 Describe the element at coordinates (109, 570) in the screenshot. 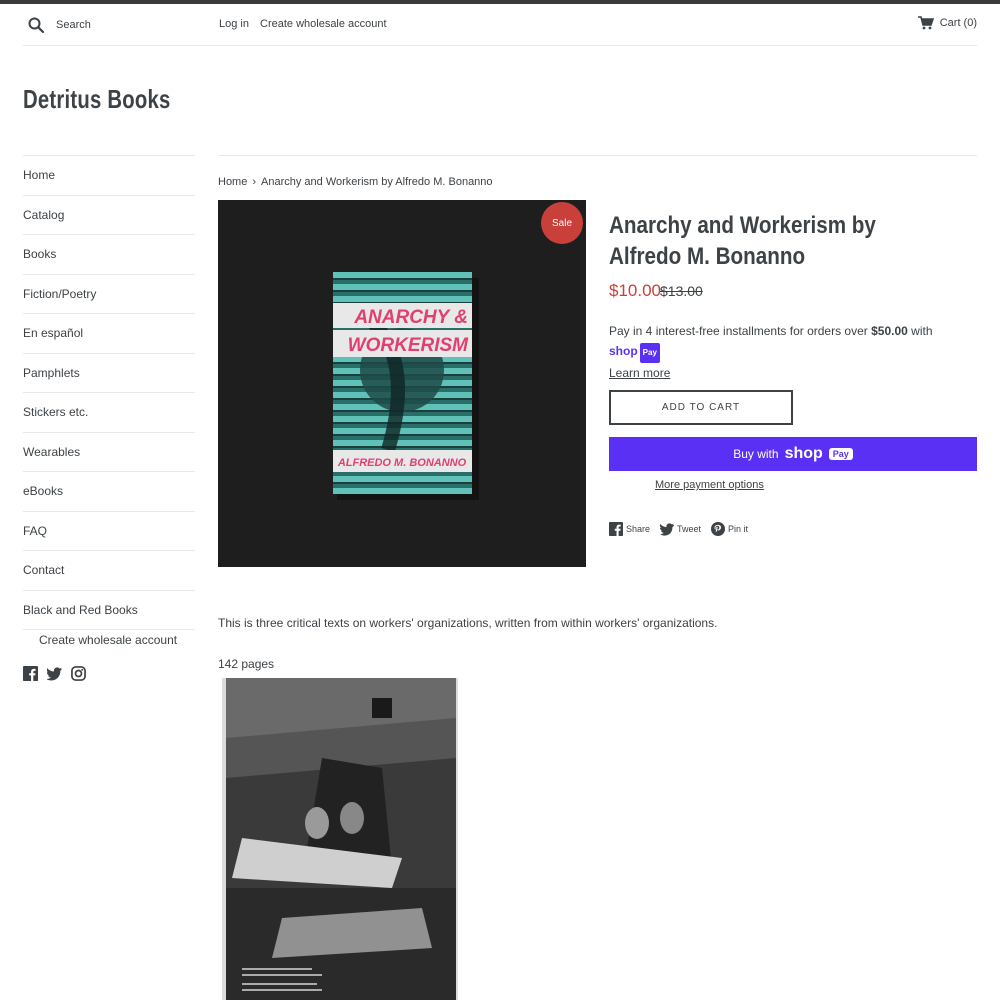

I see `sidebar-item-contact: Contact` at that location.